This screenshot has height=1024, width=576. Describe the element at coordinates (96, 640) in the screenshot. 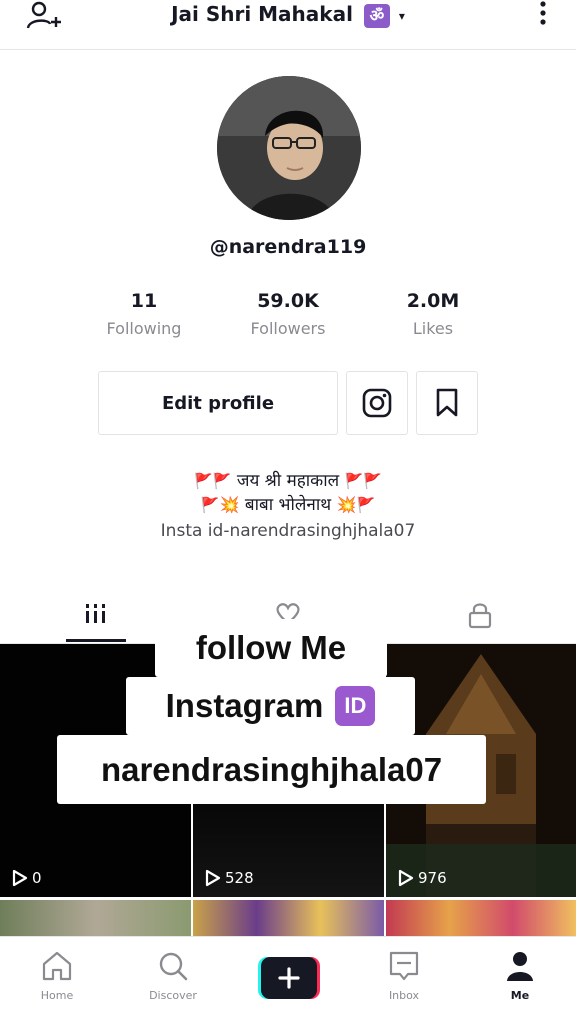

I see `active-tab-indicator` at that location.